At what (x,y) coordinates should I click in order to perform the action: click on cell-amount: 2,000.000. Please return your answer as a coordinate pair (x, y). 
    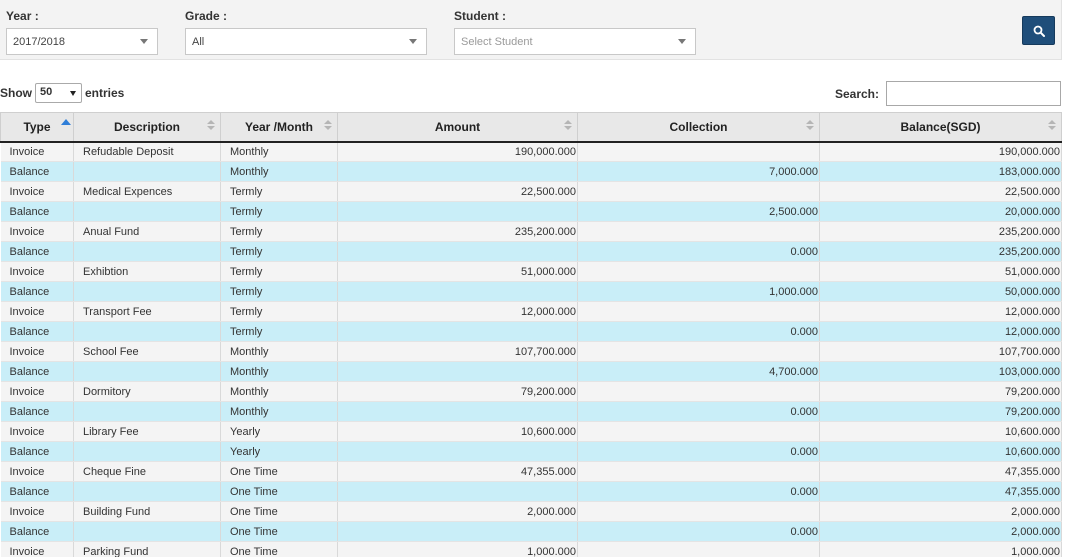
    Looking at the image, I should click on (457, 511).